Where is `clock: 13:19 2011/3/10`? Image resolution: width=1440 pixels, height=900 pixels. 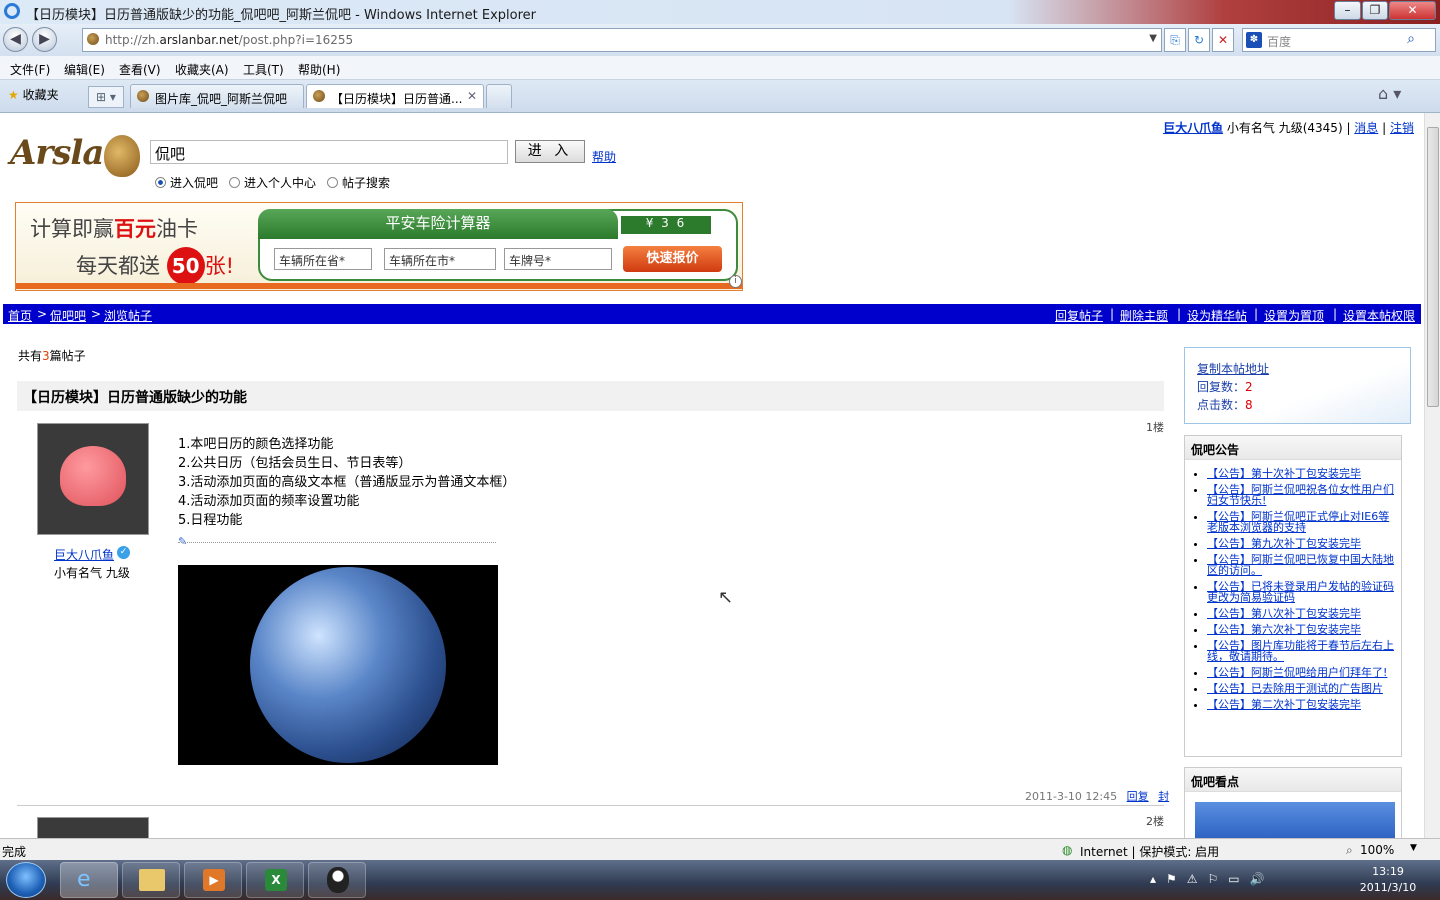
clock: 13:19 2011/3/10 is located at coordinates (1388, 880).